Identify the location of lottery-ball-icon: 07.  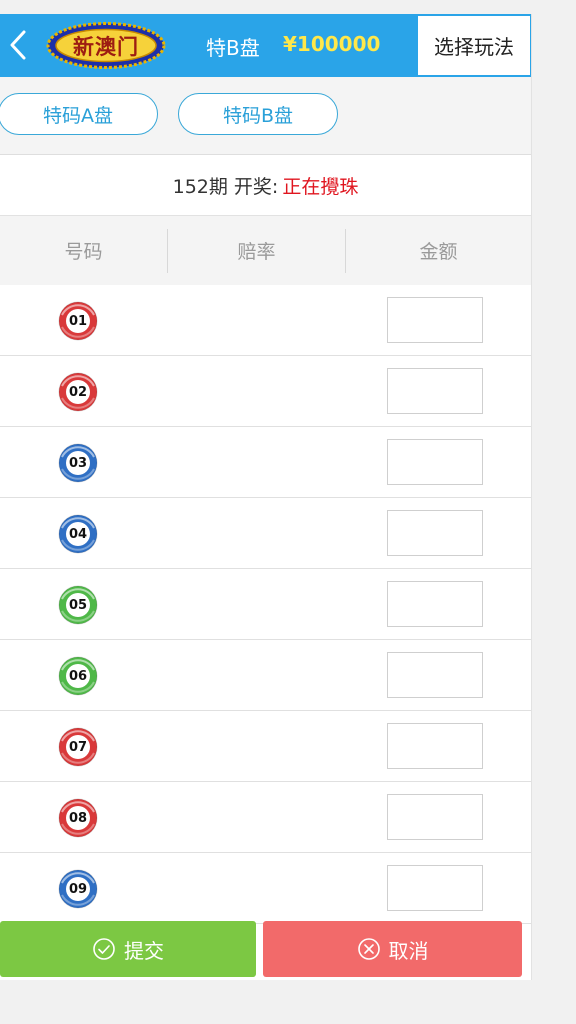
(78, 747).